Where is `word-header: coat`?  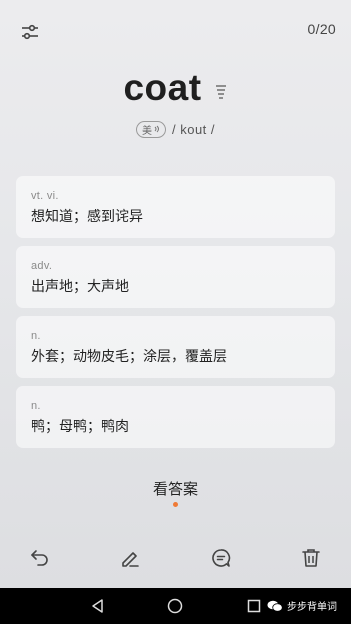 word-header: coat is located at coordinates (175, 88).